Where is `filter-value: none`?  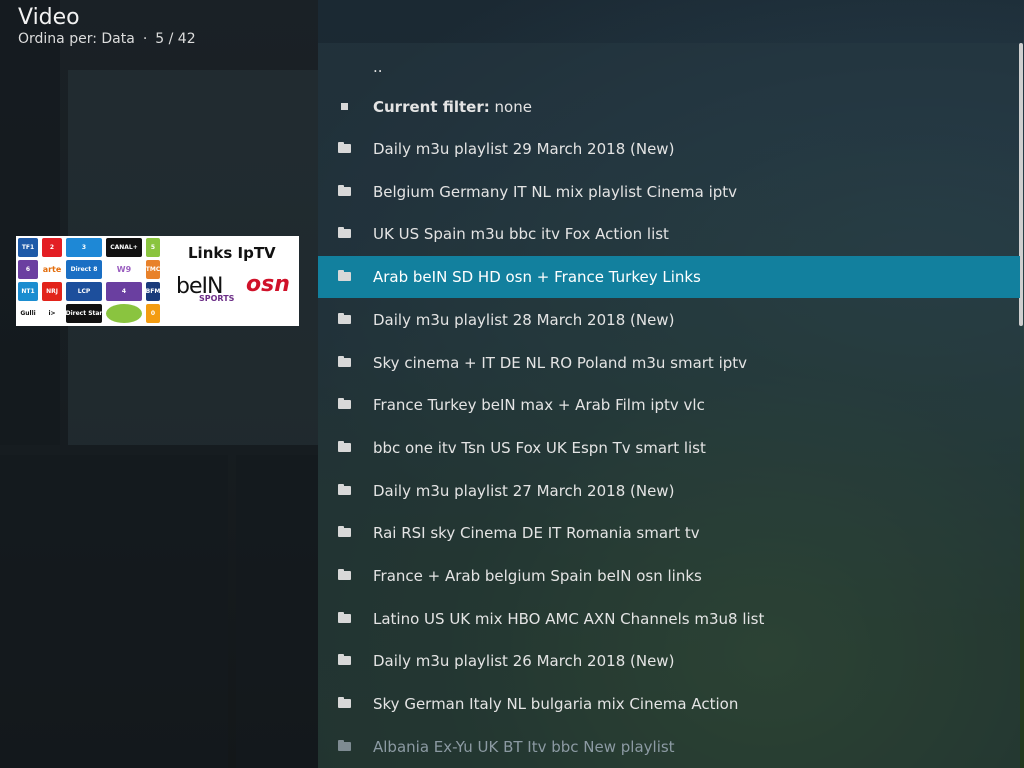 filter-value: none is located at coordinates (513, 107).